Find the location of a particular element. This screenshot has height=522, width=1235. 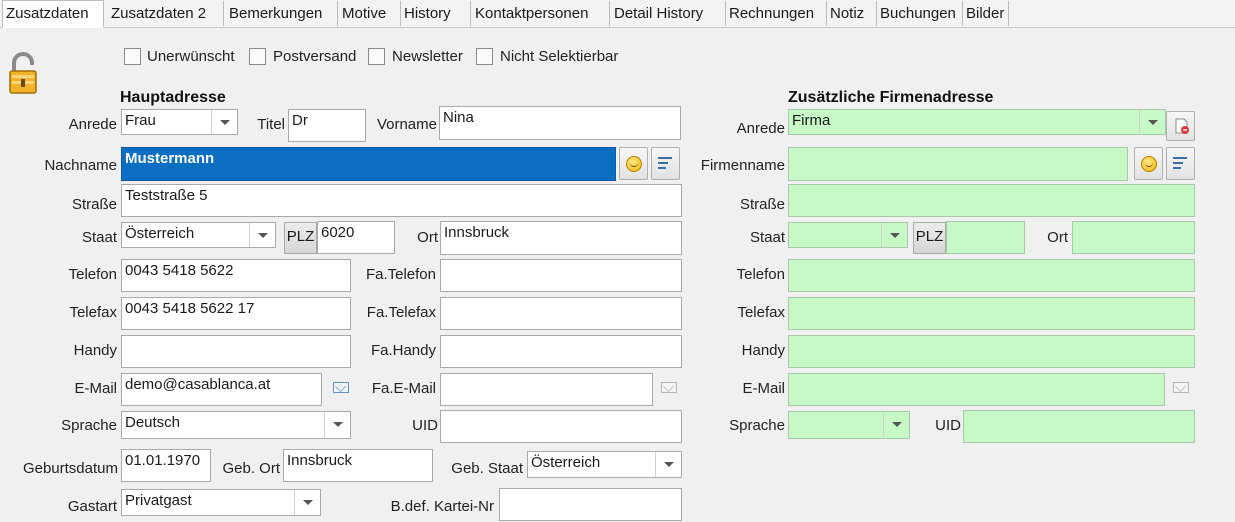

firma-anrede-select: Firma is located at coordinates (977, 122).